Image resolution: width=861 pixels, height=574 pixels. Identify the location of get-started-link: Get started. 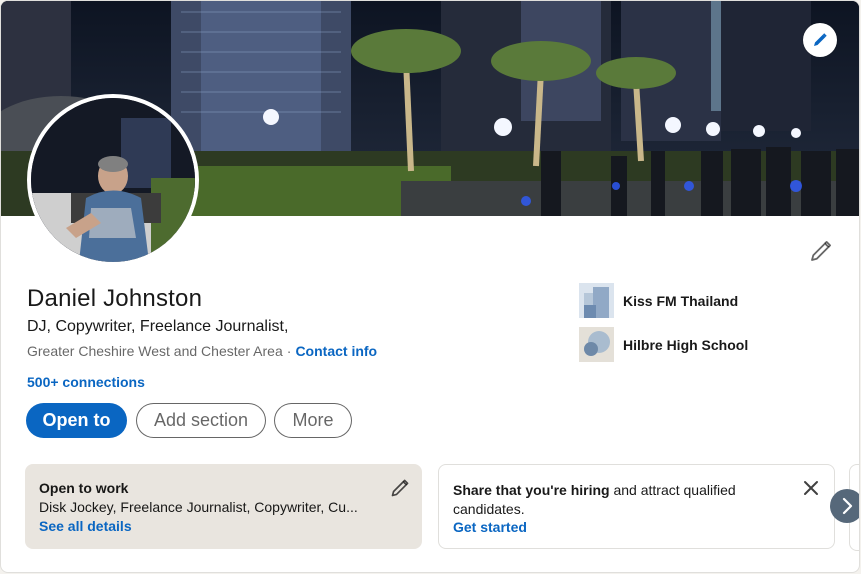
(490, 527).